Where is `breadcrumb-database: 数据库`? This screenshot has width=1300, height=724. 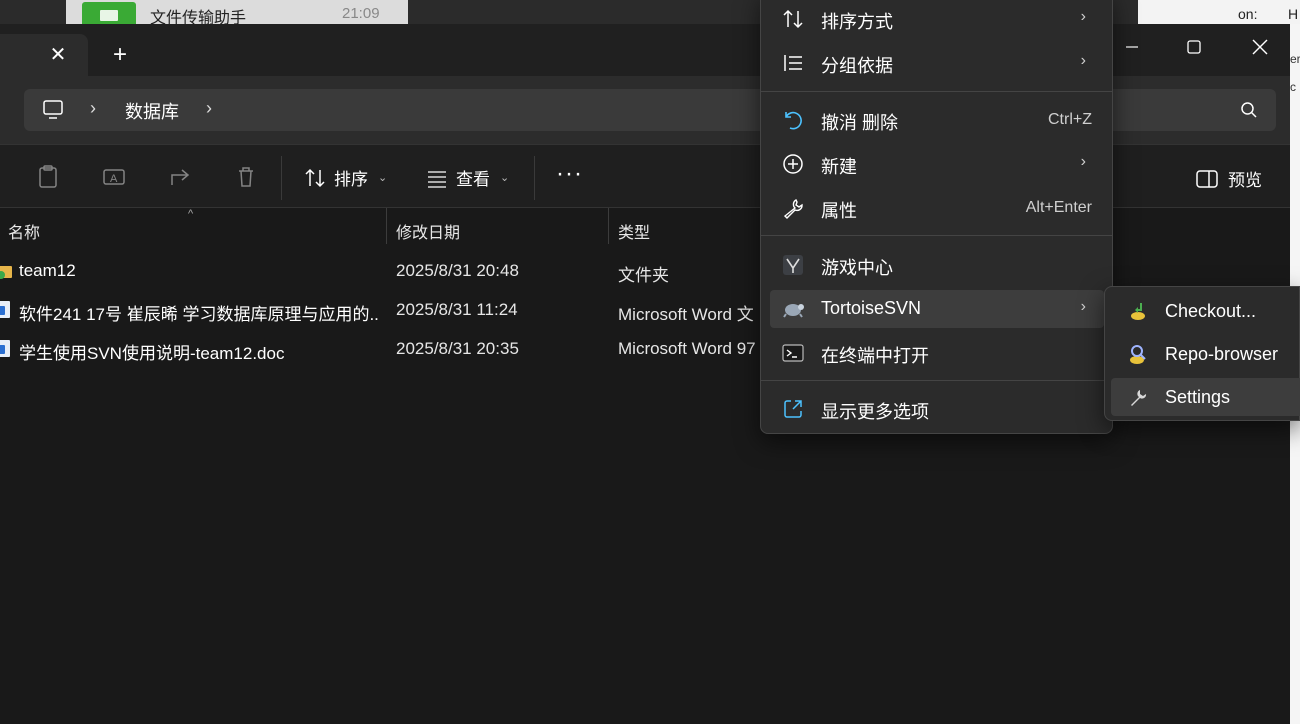
breadcrumb-database: 数据库 is located at coordinates (152, 111).